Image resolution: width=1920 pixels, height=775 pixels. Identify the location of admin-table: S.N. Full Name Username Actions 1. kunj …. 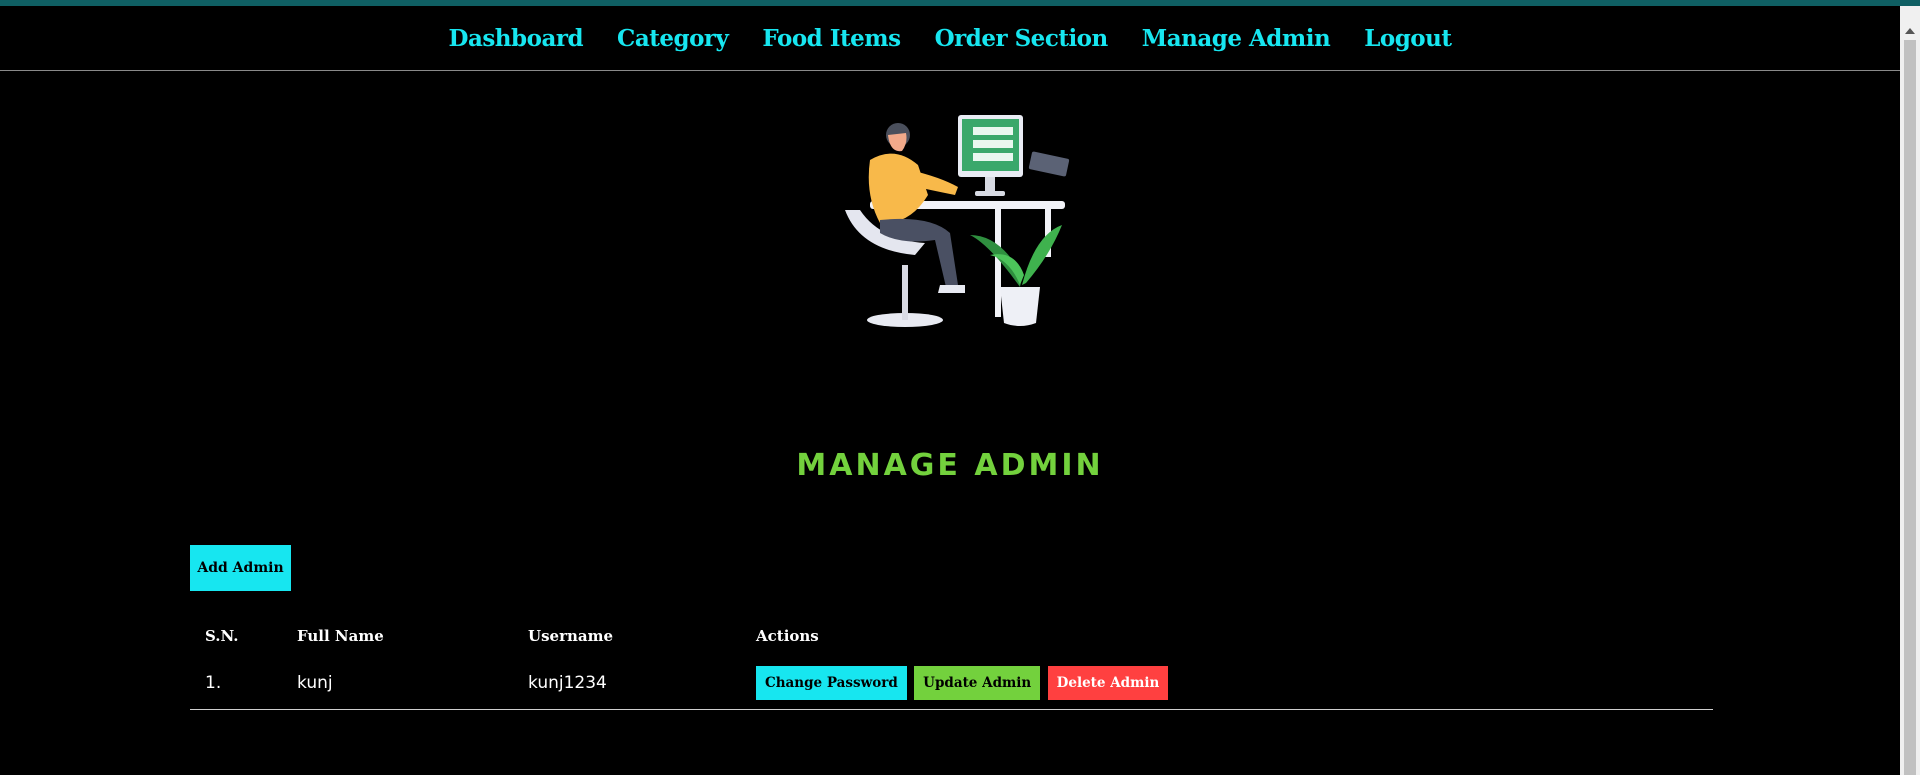
(951, 662).